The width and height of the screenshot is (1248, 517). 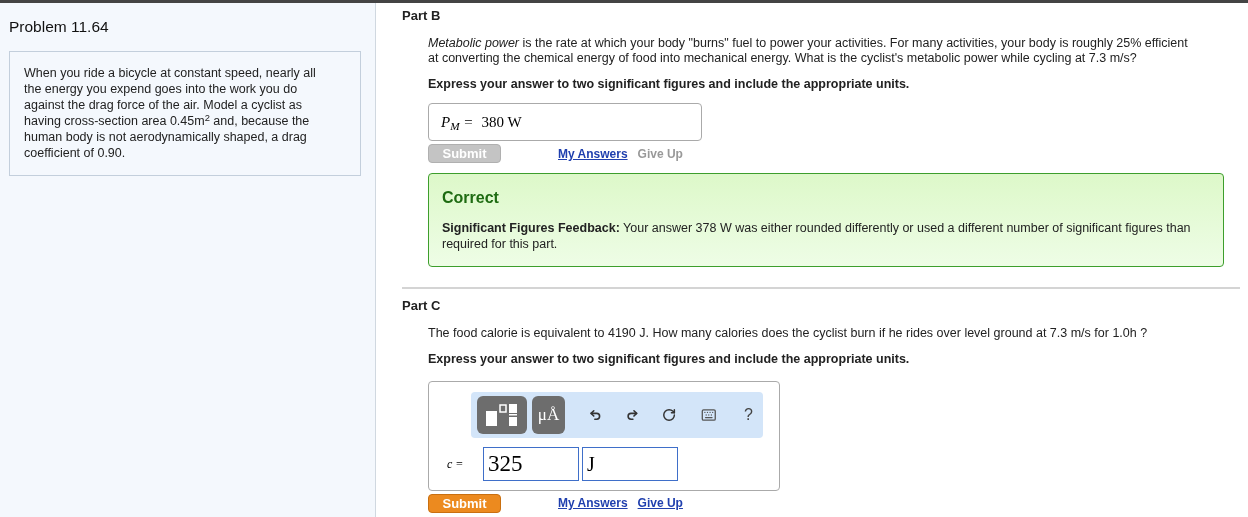 What do you see at coordinates (660, 503) in the screenshot?
I see `answer-link: Give Up` at bounding box center [660, 503].